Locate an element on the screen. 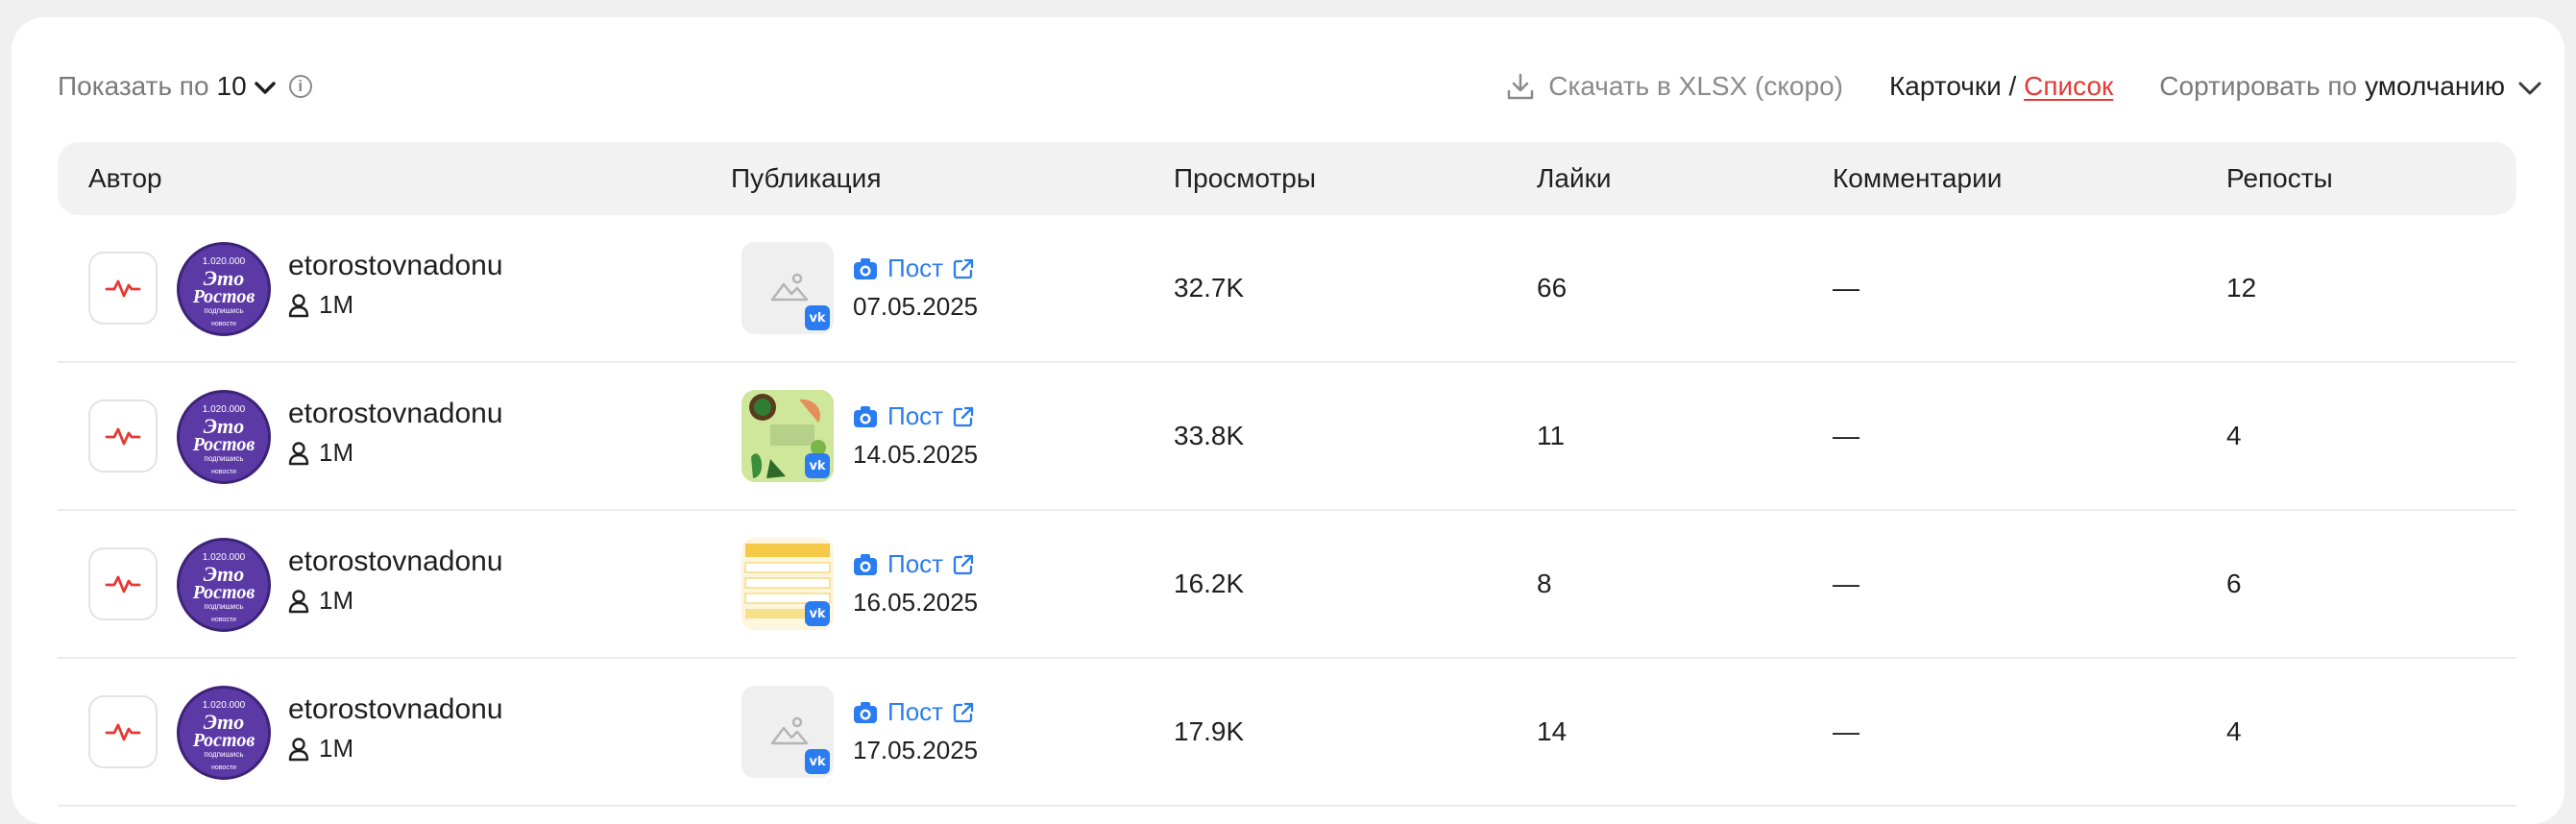  column-header-author: Автор is located at coordinates (125, 179).